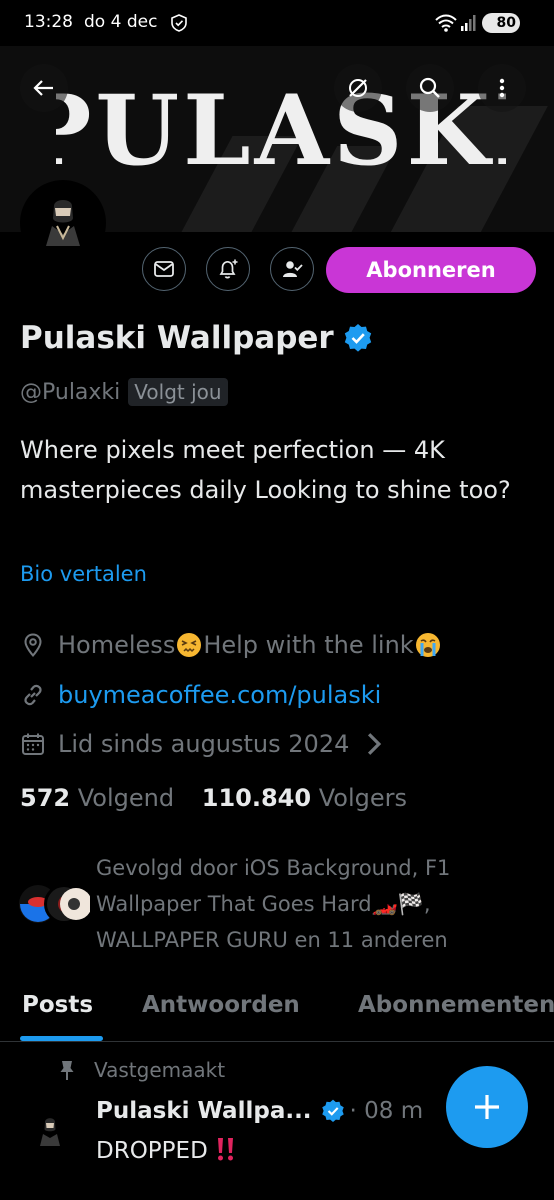  Describe the element at coordinates (70, 392) in the screenshot. I see `profile-handle: @Pulaxki` at that location.